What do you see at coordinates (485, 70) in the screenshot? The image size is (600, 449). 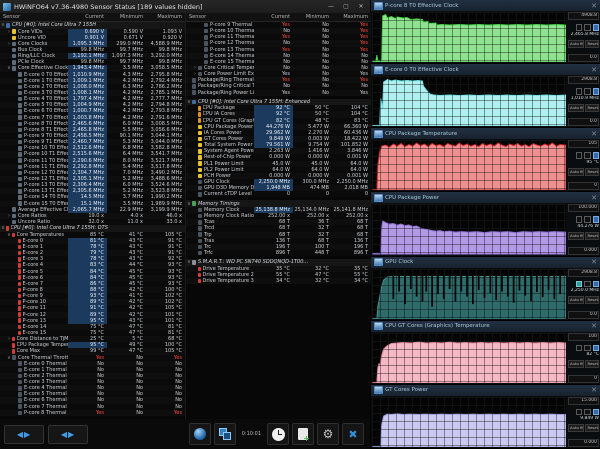 I see `graph-titlebar: E-core 0 T0 Effective Clock ✕` at bounding box center [485, 70].